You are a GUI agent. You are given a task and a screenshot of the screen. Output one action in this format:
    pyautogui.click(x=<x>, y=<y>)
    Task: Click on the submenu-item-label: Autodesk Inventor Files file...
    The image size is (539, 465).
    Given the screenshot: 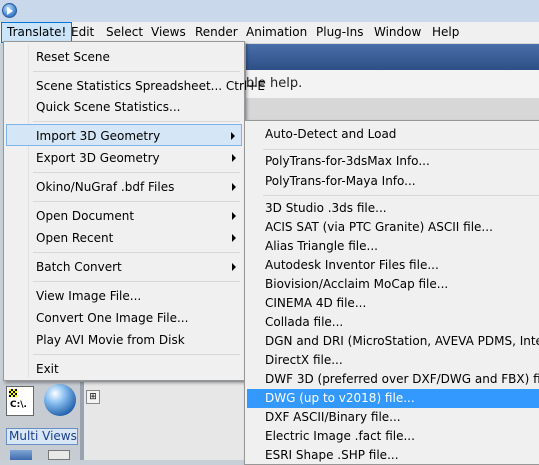 What is the action you would take?
    pyautogui.click(x=352, y=265)
    